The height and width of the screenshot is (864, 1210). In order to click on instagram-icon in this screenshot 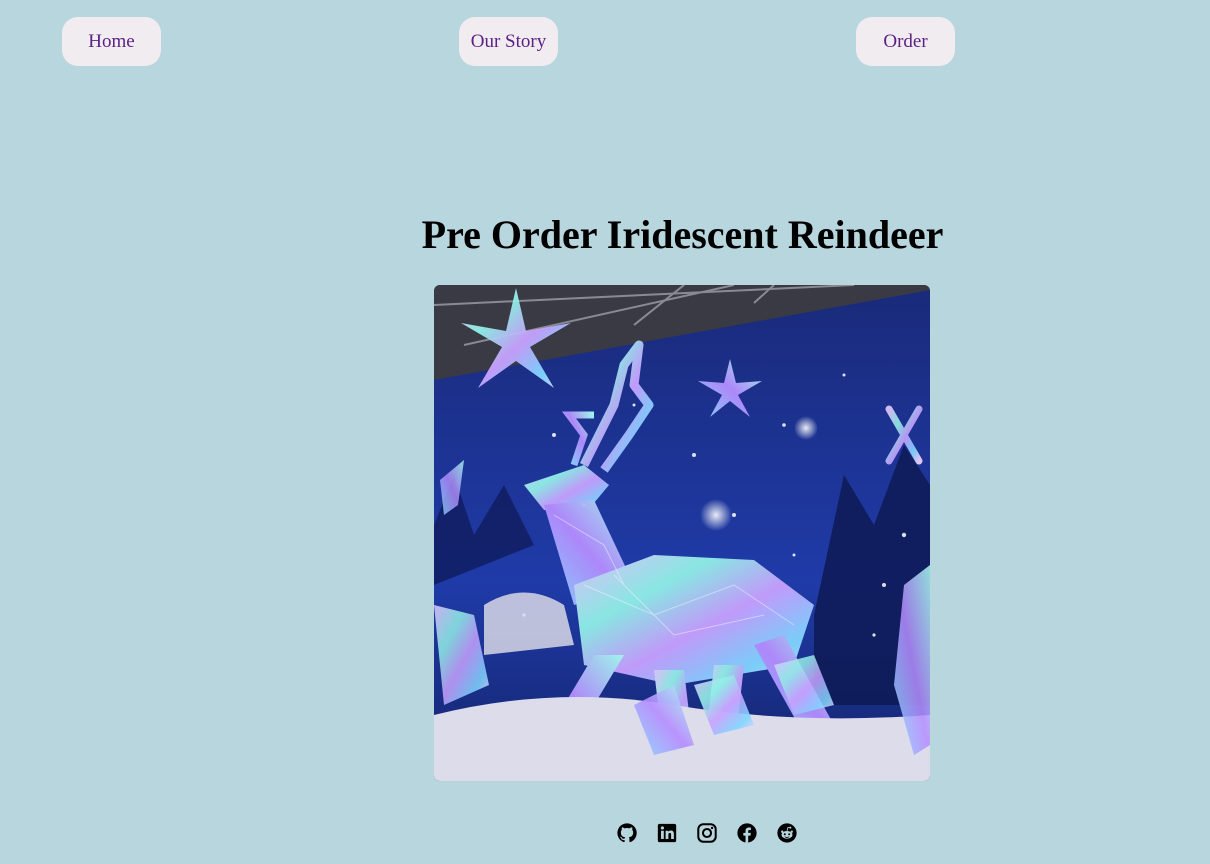, I will do `click(707, 833)`.